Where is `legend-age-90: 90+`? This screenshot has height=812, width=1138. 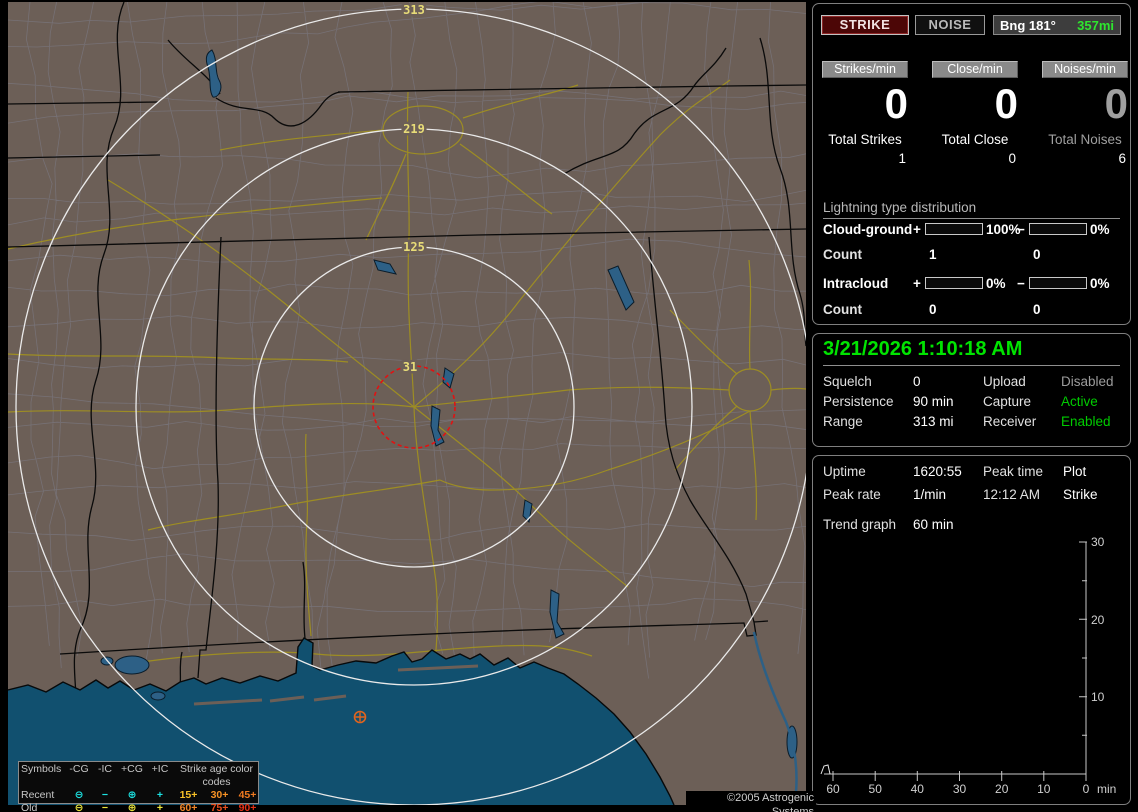 legend-age-90: 90+ is located at coordinates (247, 807).